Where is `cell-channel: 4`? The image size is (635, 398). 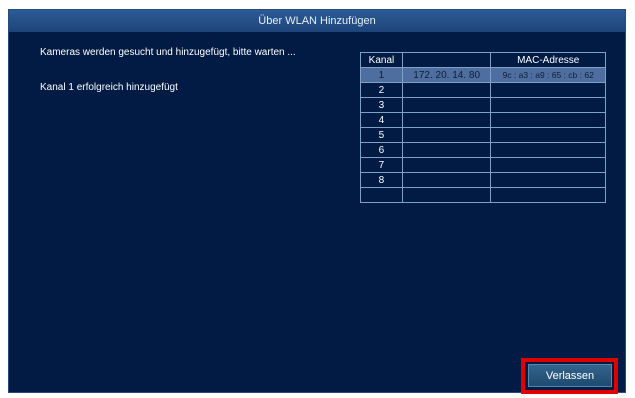 cell-channel: 4 is located at coordinates (381, 120).